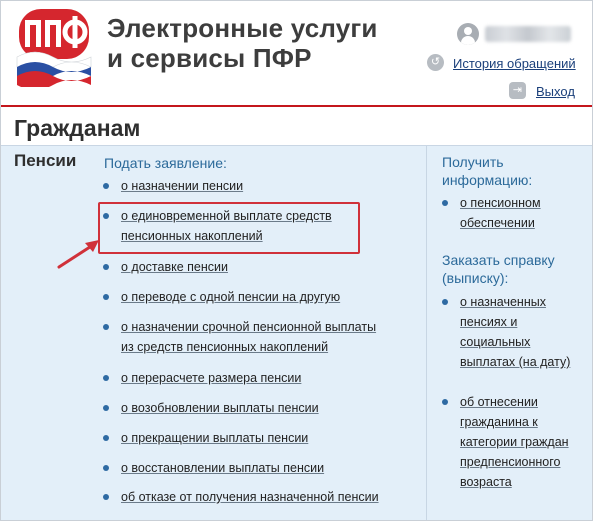  Describe the element at coordinates (486, 482) in the screenshot. I see `list-item-link: возраста` at that location.